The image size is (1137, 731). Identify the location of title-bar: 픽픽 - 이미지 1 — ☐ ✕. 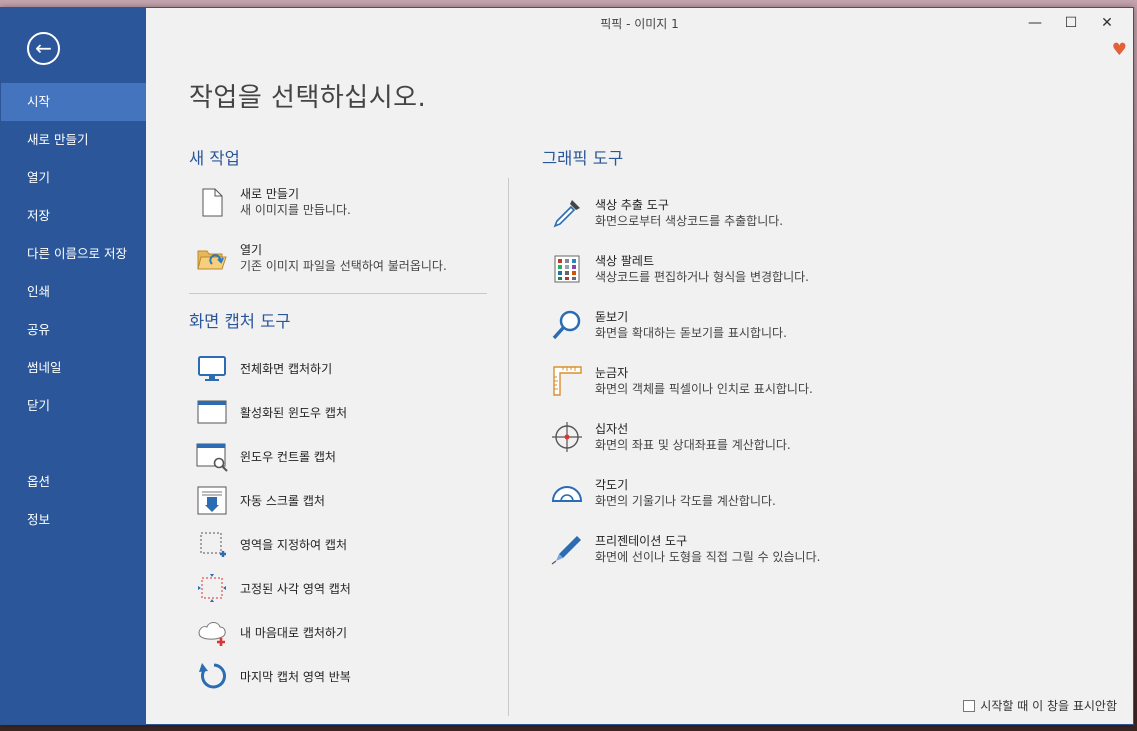
(639, 23).